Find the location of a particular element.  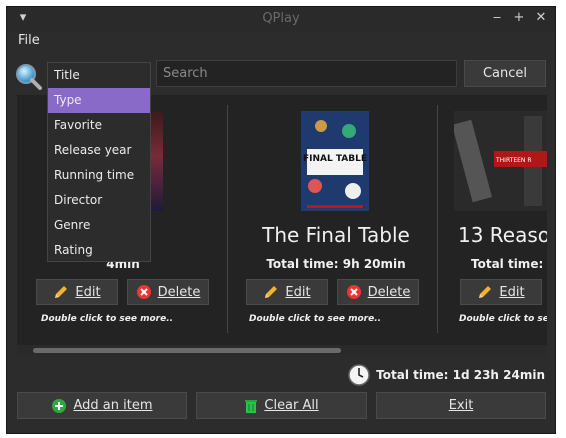

movie-total-time: Total time: 9h 20min is located at coordinates (336, 264).